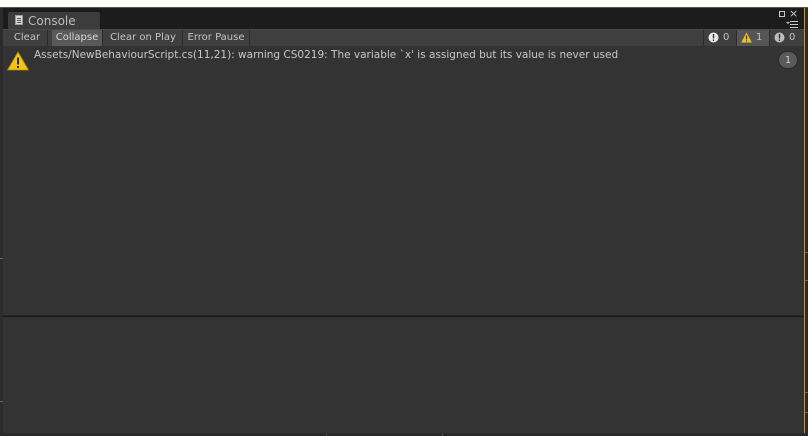 This screenshot has height=436, width=808. I want to click on error-count-toggle: 0, so click(786, 38).